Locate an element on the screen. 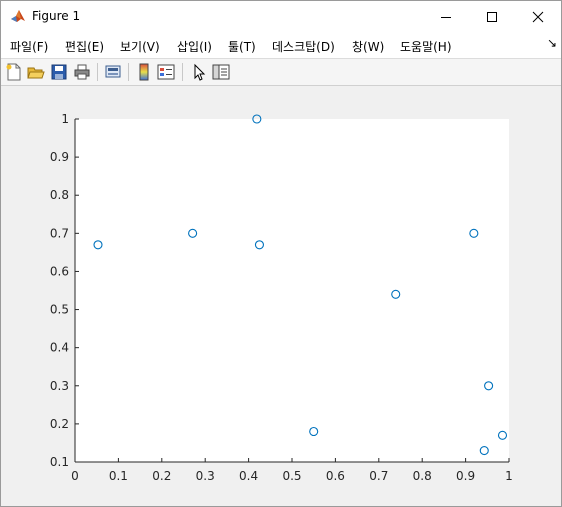 This screenshot has width=562, height=507. y-tick-label: 0.2 is located at coordinates (59, 424).